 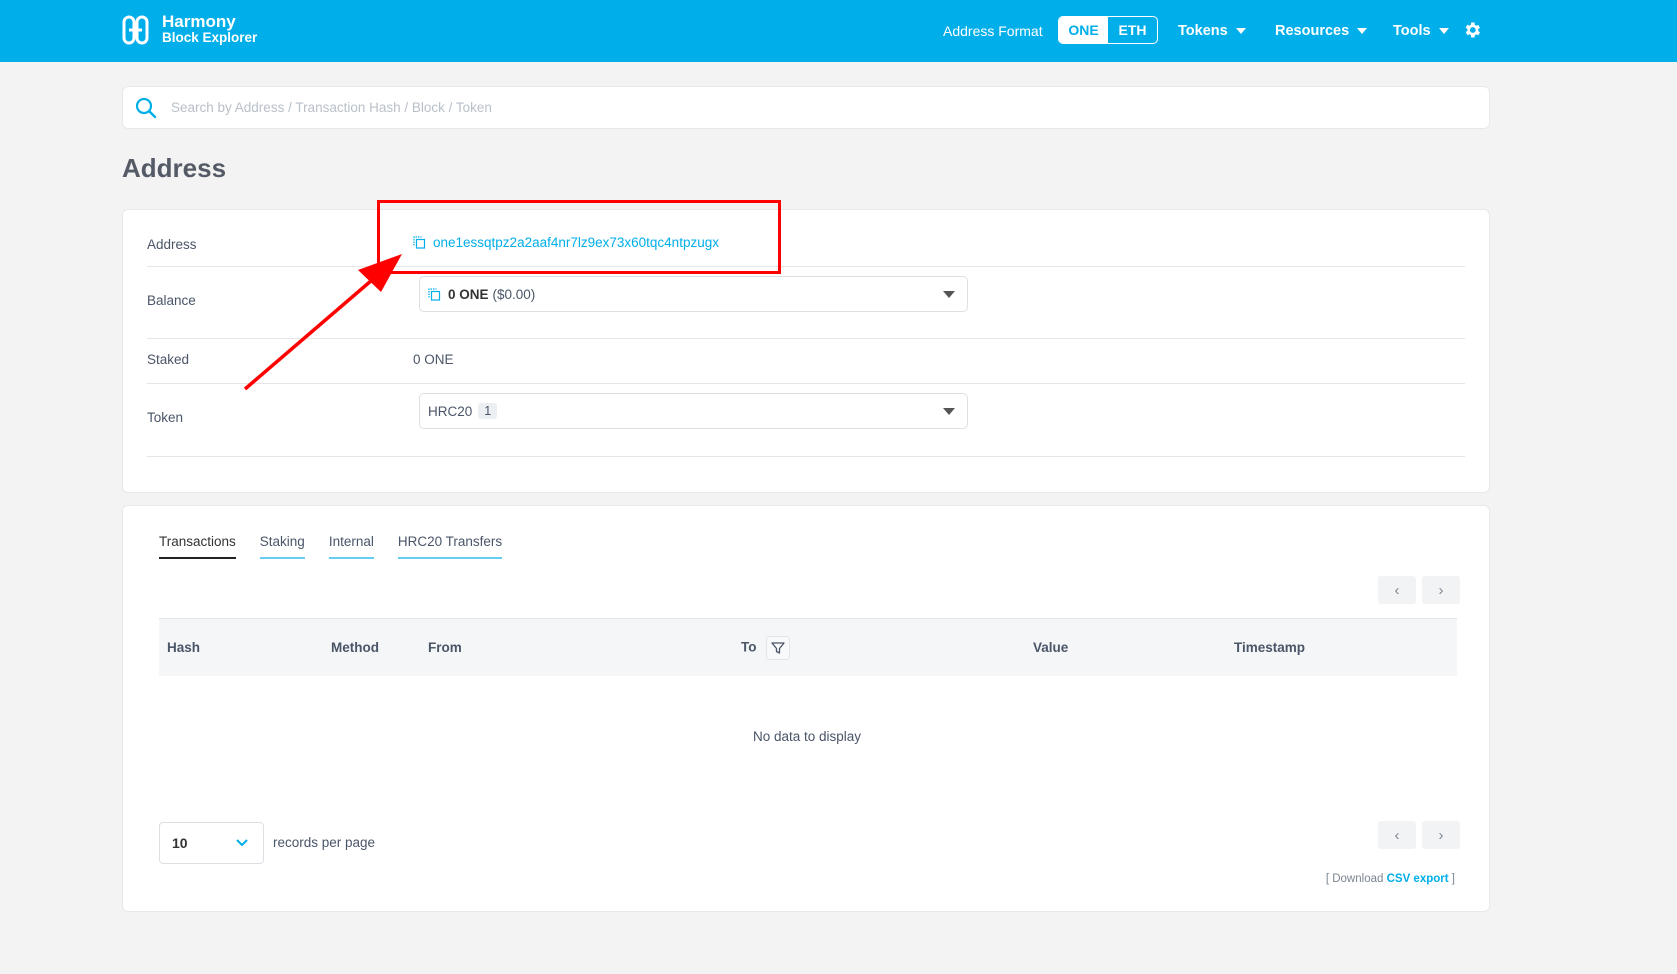 I want to click on staked-value: 0 ONE, so click(x=433, y=359).